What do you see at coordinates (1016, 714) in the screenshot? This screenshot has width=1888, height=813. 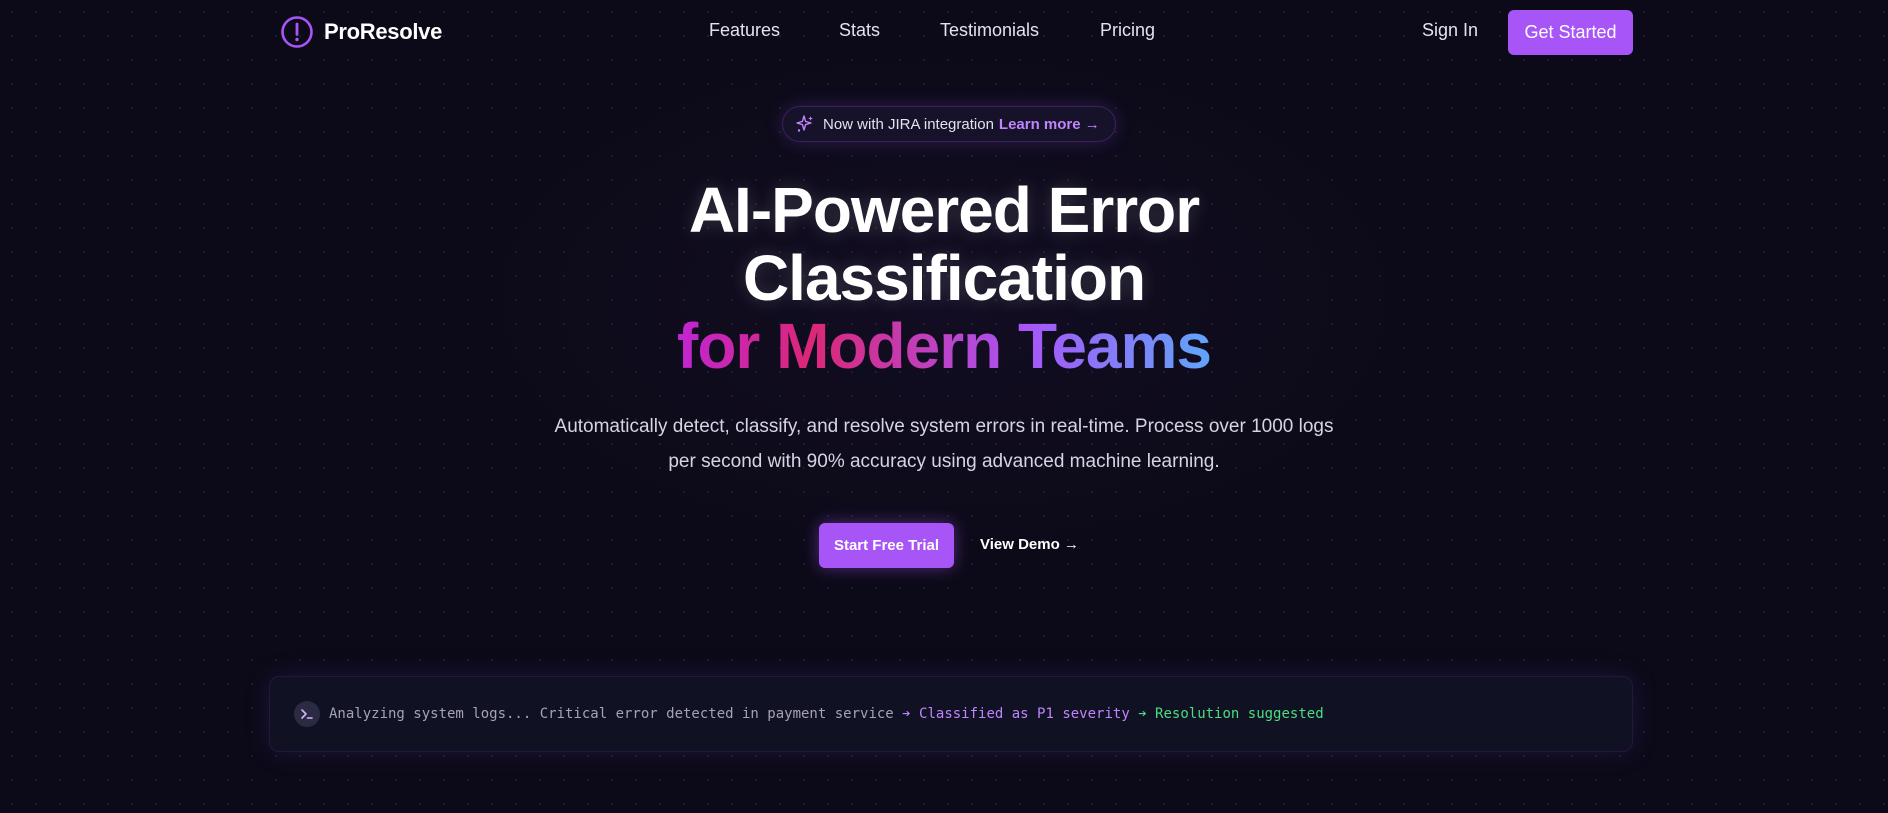 I see `terminal-severity-step: ➔ Classified as P1 severity` at bounding box center [1016, 714].